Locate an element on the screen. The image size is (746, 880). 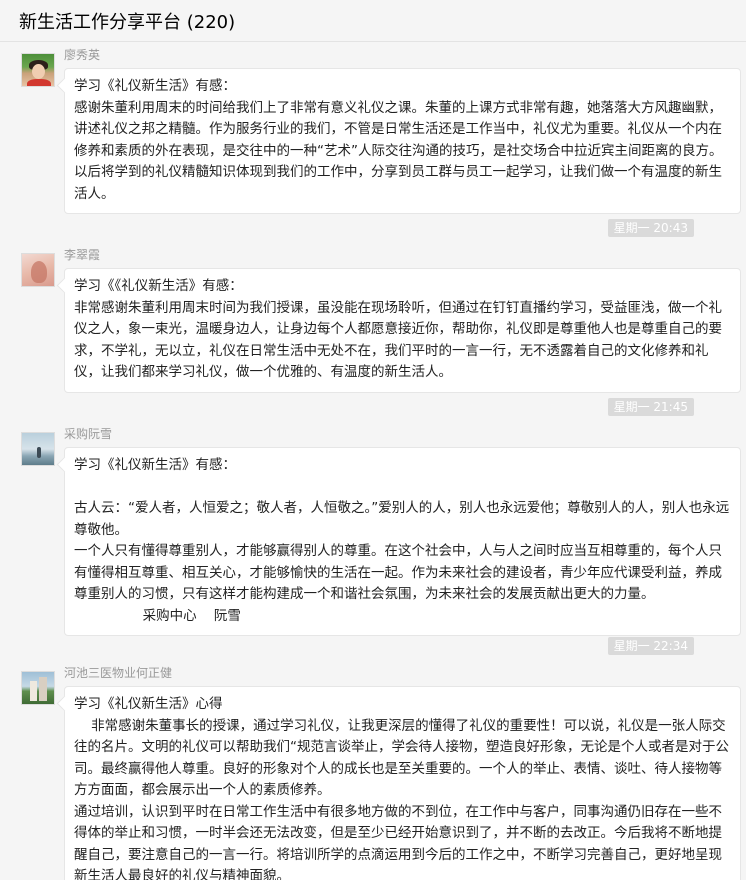
sender-name: 李翠霞 is located at coordinates (82, 255).